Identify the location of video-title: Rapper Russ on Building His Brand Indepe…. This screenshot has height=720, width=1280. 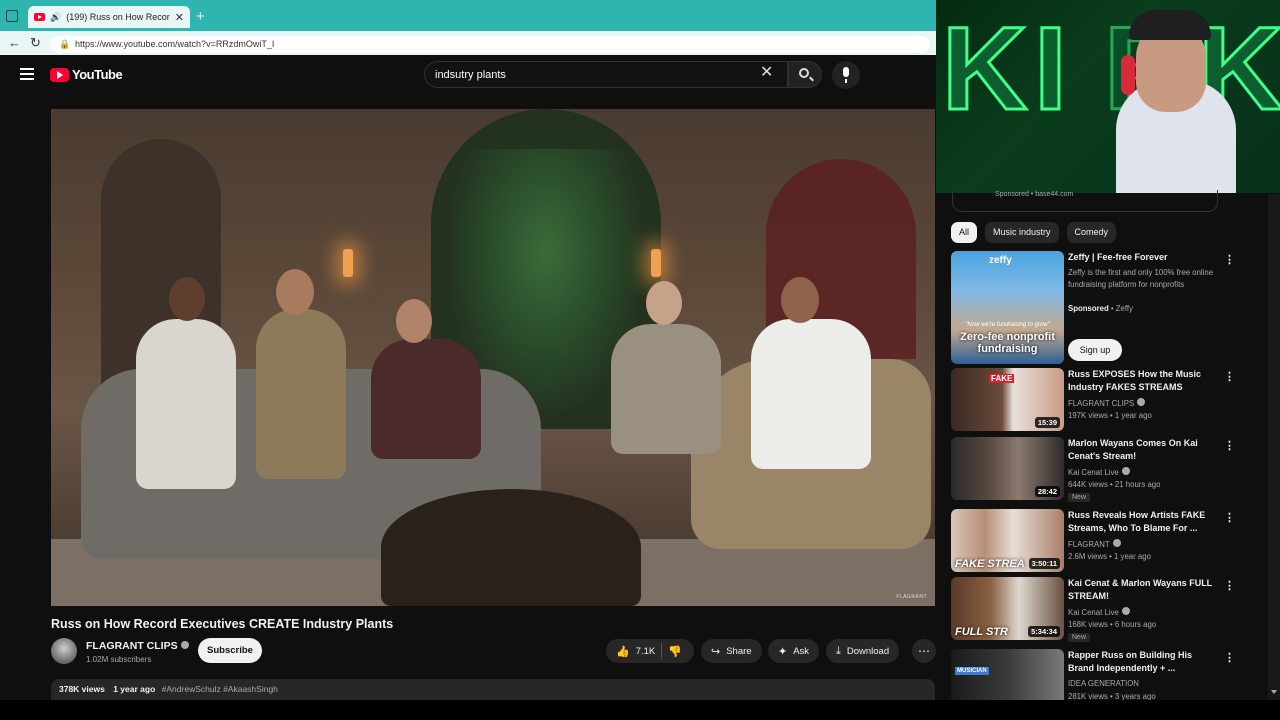
(1143, 662).